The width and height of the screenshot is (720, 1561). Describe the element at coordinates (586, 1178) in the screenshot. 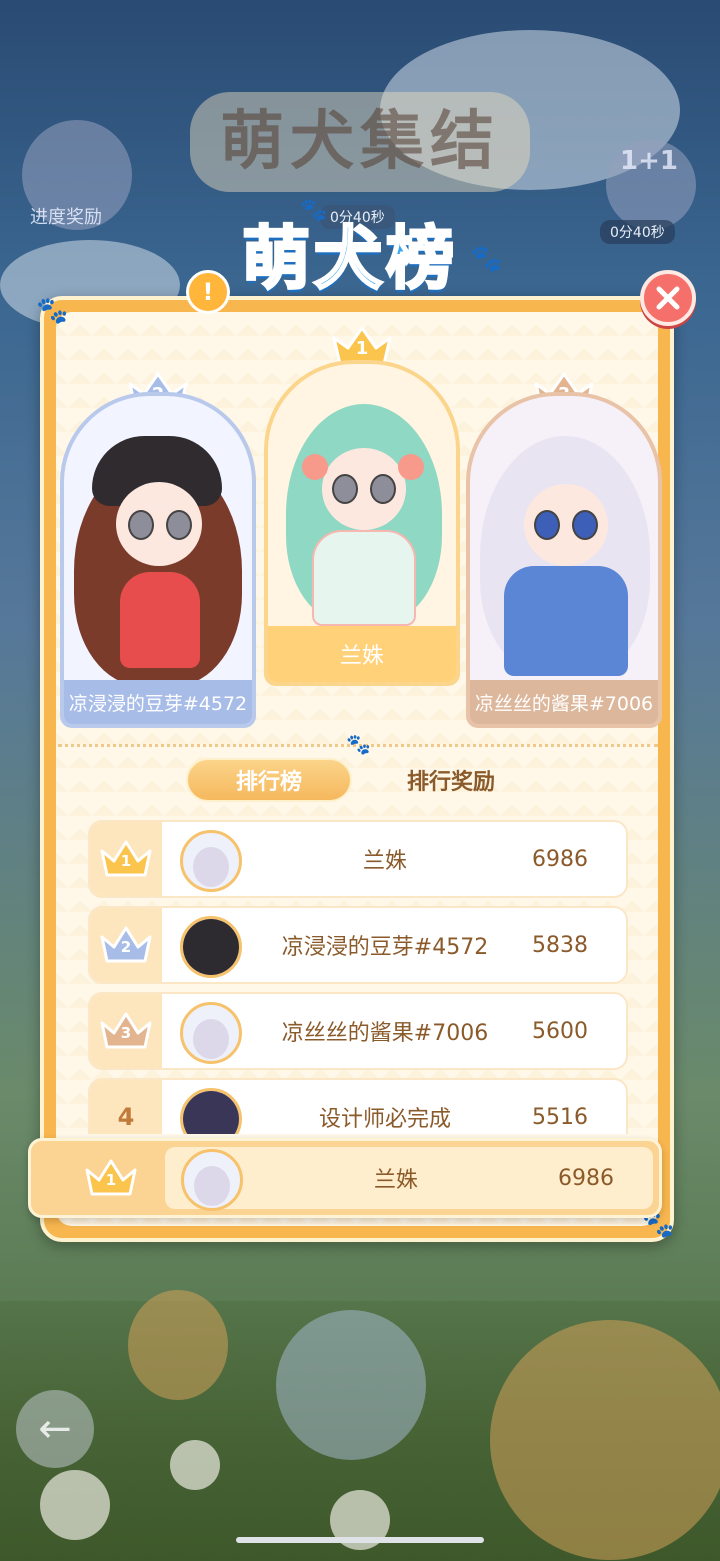

I see `player-score: 6986` at that location.